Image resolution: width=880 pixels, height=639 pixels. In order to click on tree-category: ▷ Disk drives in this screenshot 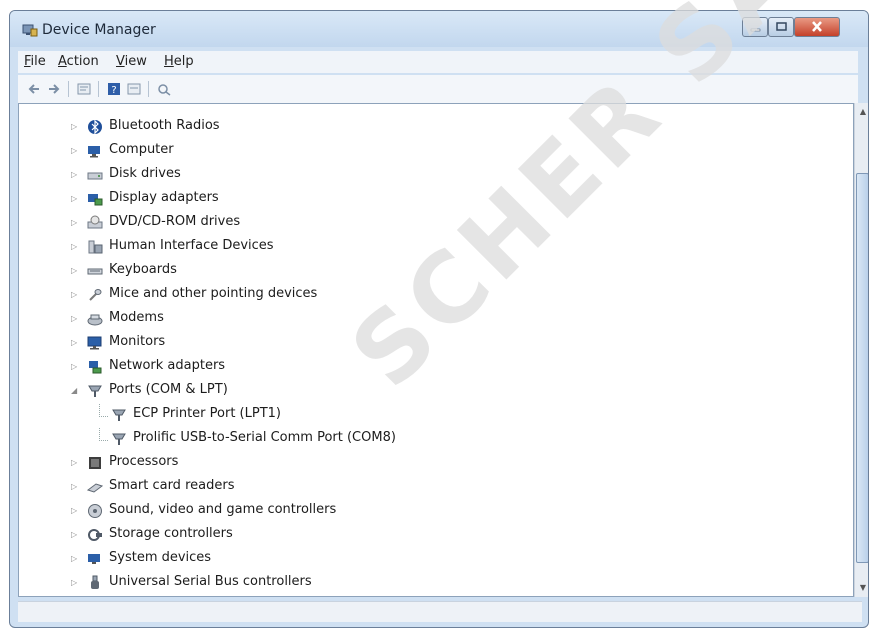, I will do `click(429, 175)`.